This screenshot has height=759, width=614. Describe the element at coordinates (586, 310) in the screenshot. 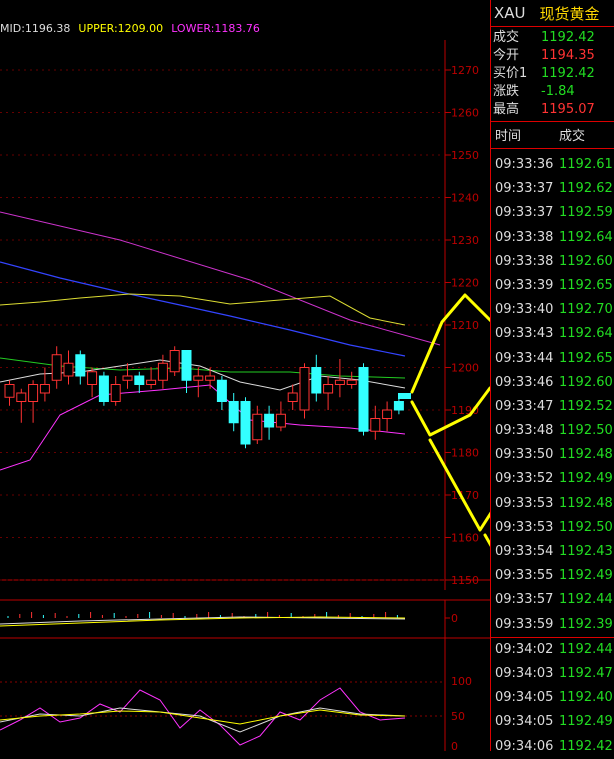

I see `trade-price: 1192.70` at that location.